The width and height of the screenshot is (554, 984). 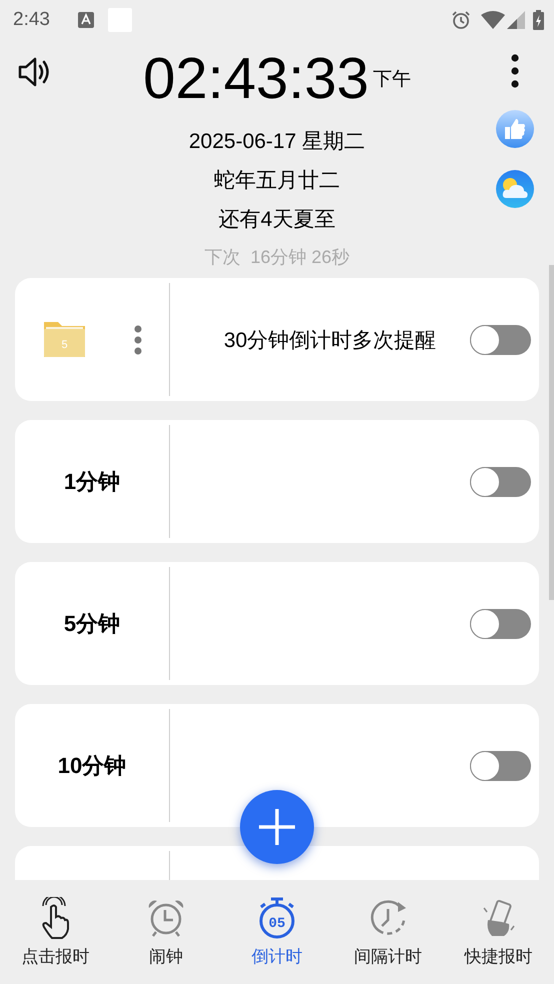 What do you see at coordinates (35, 72) in the screenshot?
I see `speaker-icon` at bounding box center [35, 72].